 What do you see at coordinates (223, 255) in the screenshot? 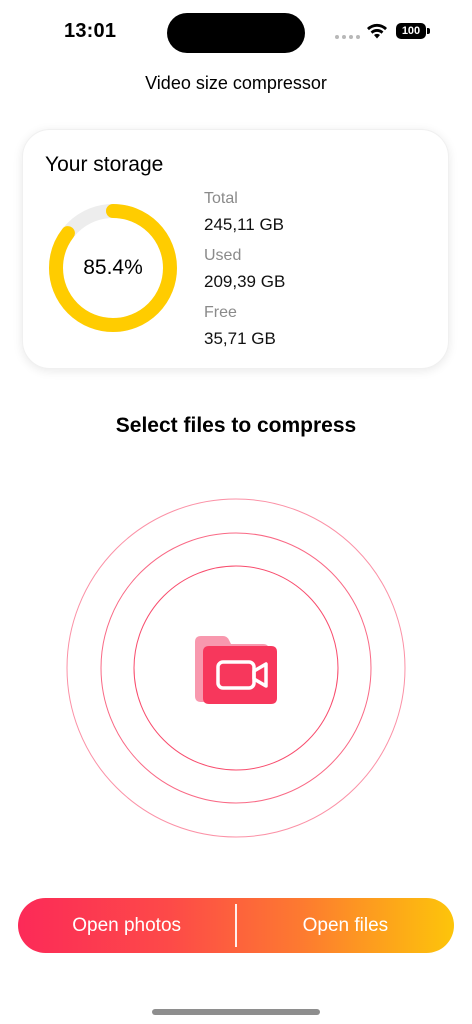
I see `used-label: Used` at bounding box center [223, 255].